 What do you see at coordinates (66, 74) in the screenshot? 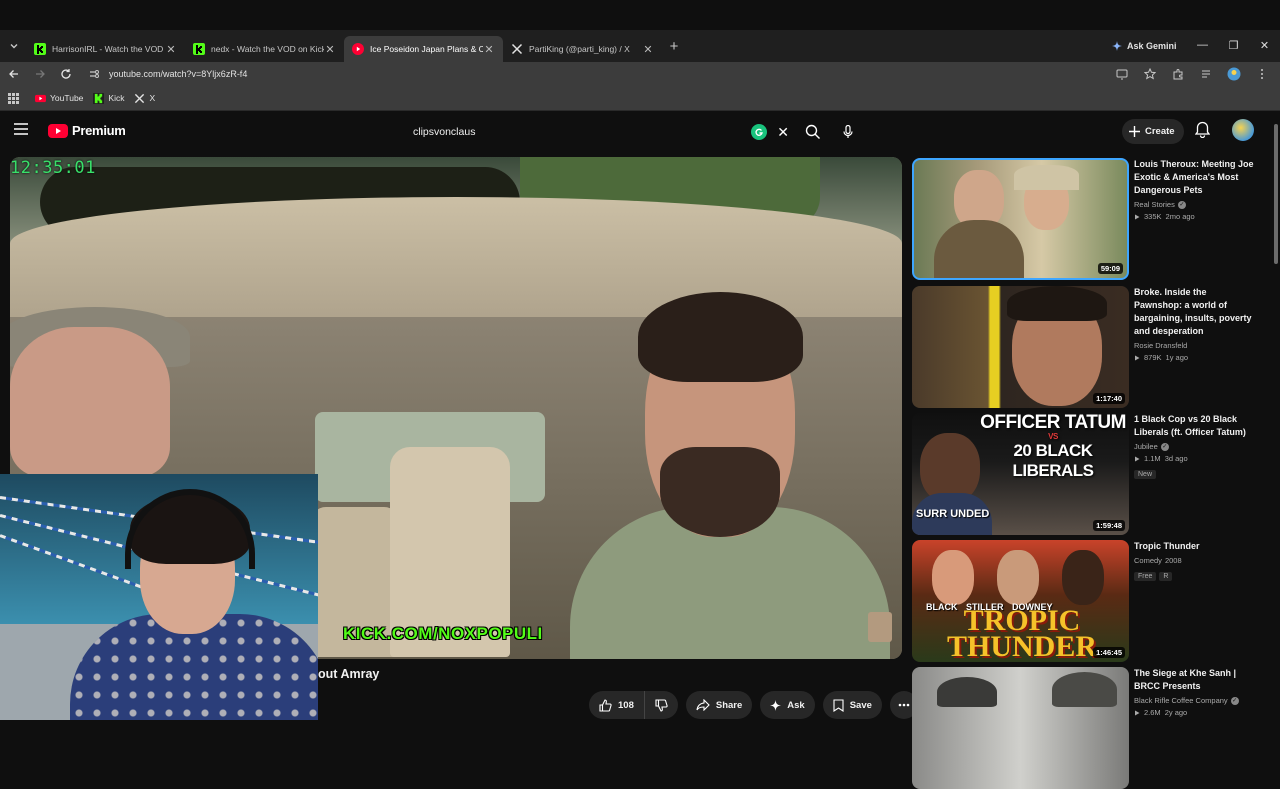
I see `reload-button` at bounding box center [66, 74].